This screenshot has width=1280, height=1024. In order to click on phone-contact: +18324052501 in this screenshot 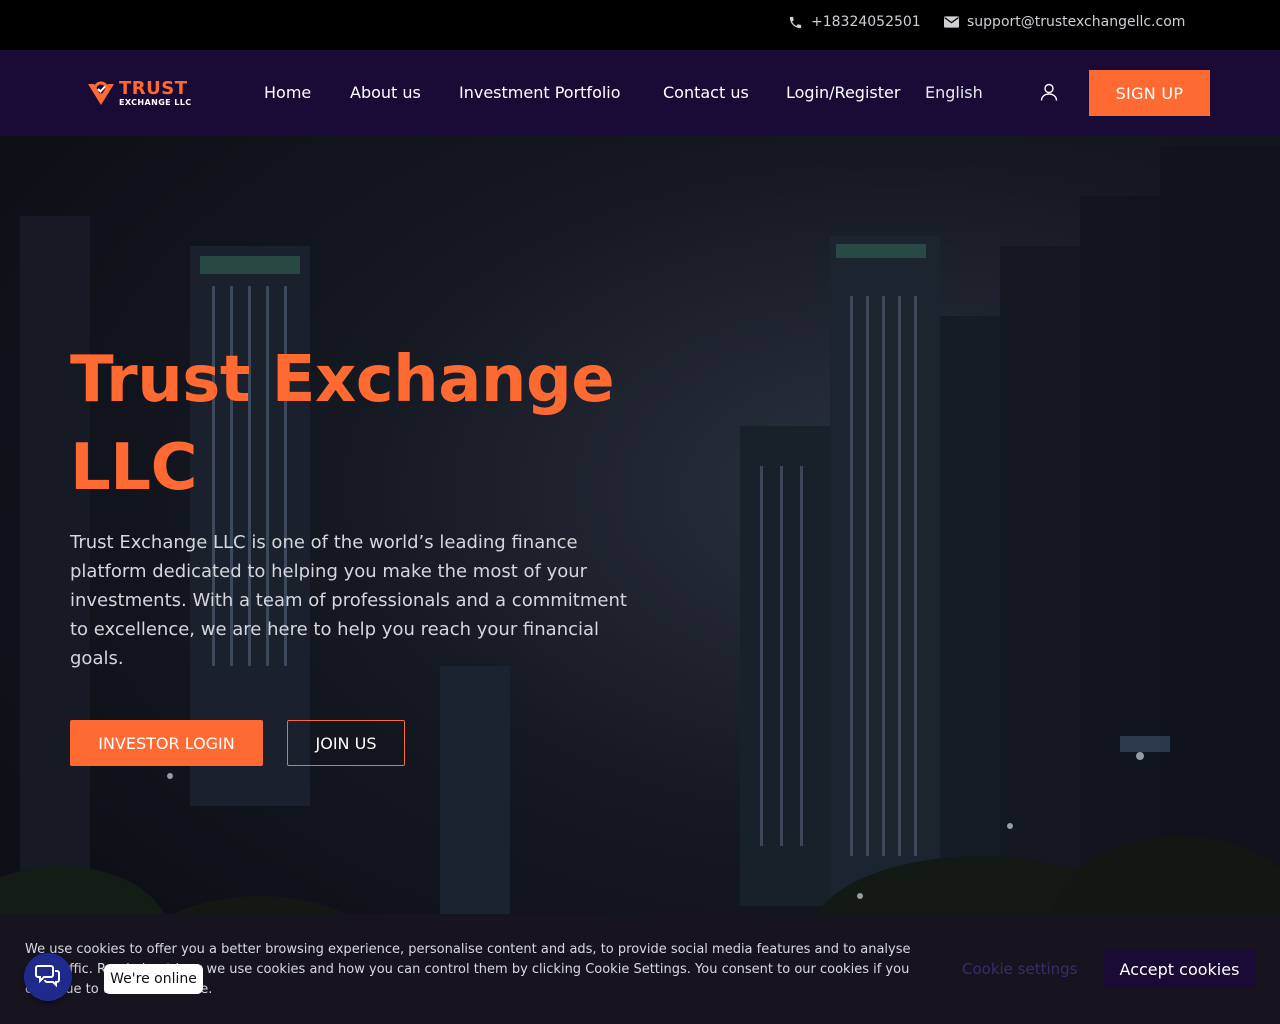, I will do `click(854, 22)`.